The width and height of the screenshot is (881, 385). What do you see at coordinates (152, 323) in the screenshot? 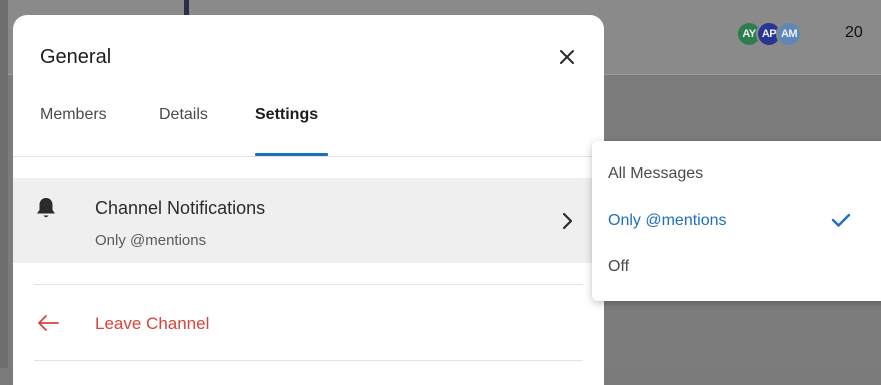
I see `leave-channel-label: Leave Channel` at bounding box center [152, 323].